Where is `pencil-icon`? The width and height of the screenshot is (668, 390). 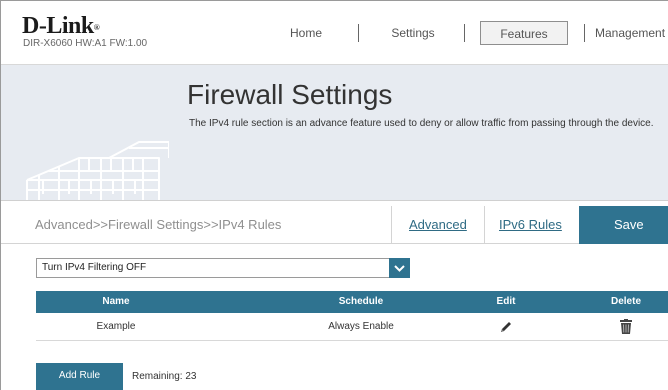
pencil-icon is located at coordinates (506, 327).